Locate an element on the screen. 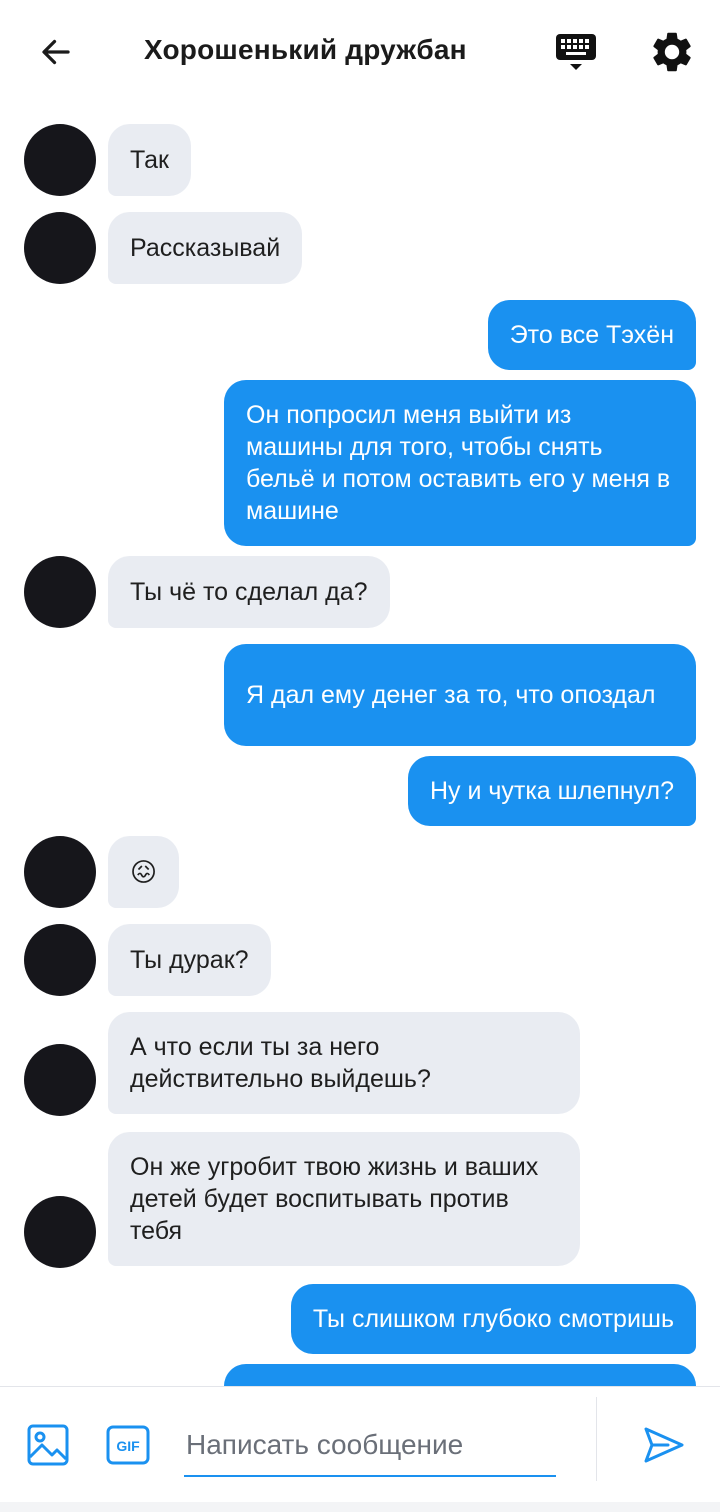 This screenshot has height=1512, width=720. keyboard-button is located at coordinates (576, 52).